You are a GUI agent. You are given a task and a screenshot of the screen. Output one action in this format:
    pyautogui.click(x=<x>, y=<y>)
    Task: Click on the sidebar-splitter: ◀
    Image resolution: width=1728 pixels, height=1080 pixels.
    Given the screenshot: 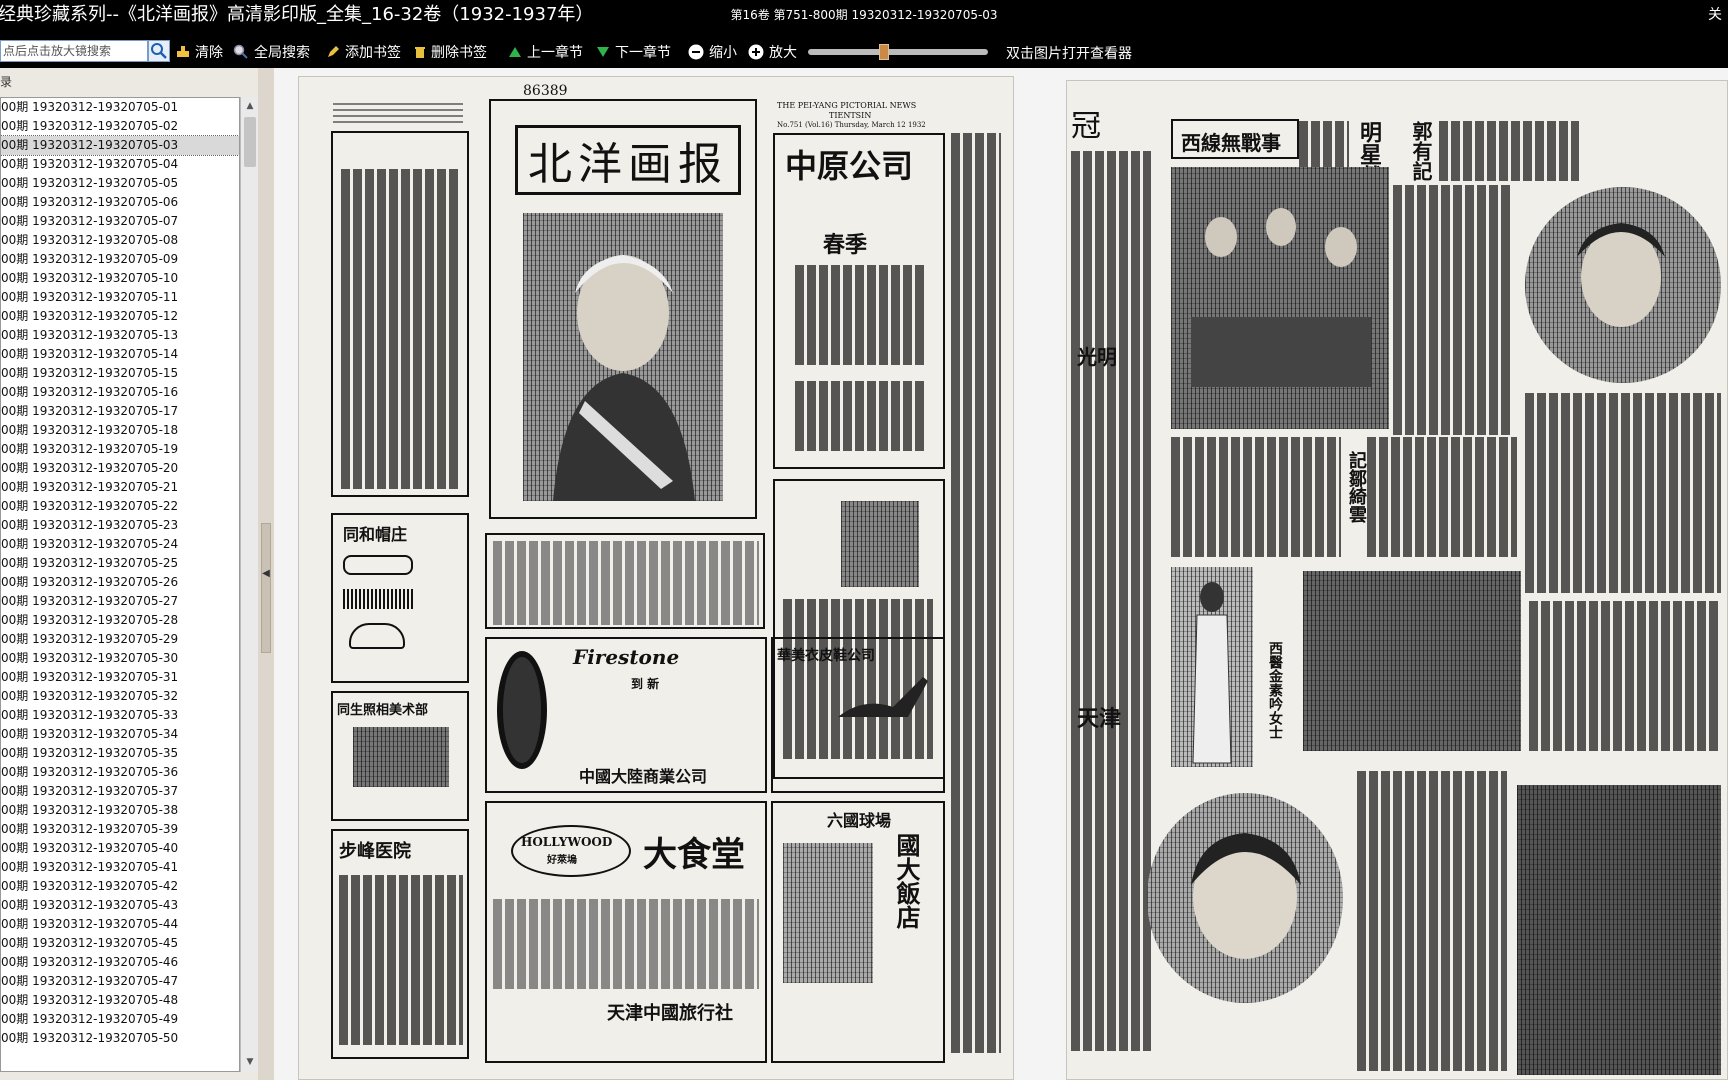 What is the action you would take?
    pyautogui.click(x=266, y=574)
    